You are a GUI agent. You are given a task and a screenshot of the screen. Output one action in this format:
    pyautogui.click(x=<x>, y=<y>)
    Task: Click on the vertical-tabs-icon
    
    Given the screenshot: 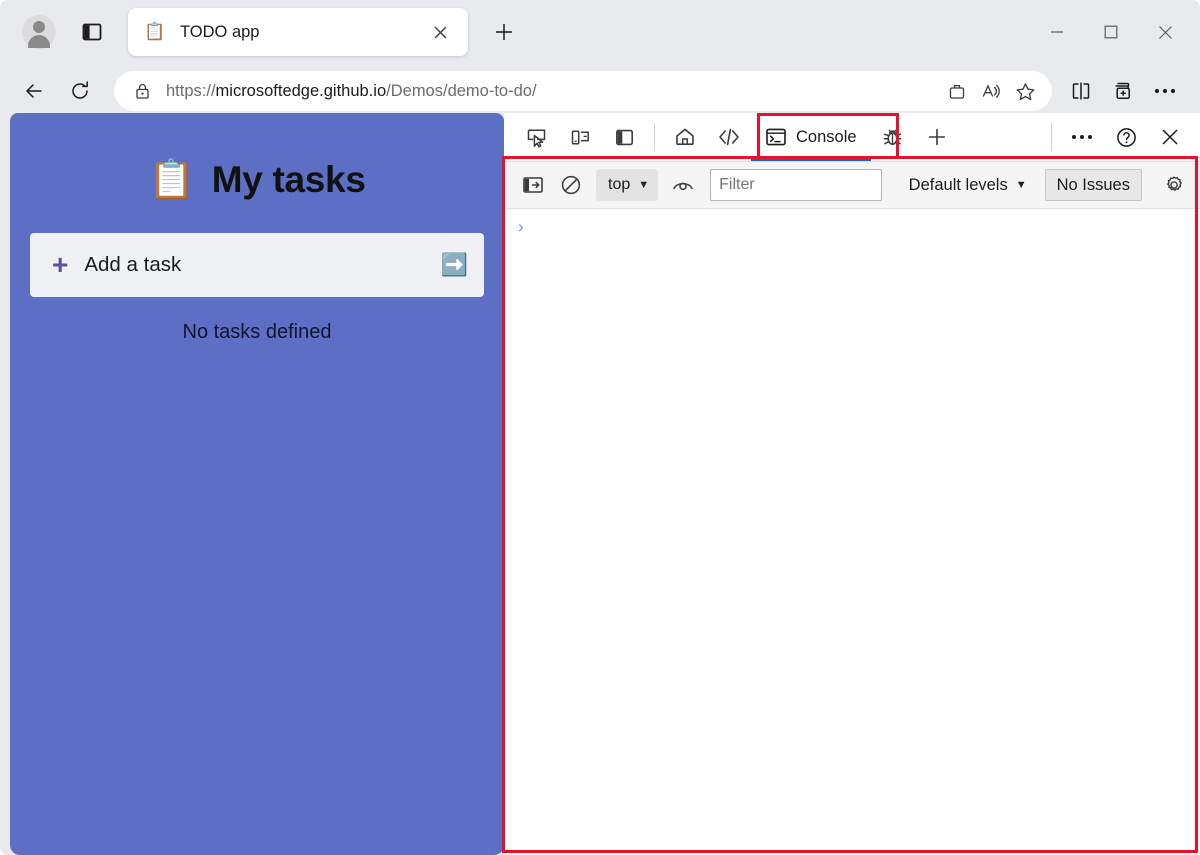 What is the action you would take?
    pyautogui.click(x=92, y=32)
    